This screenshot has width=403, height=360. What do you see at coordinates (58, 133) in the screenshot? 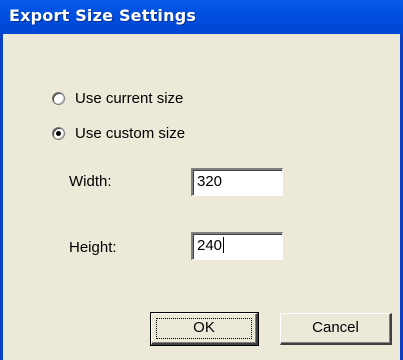
I see `use-custom-size-radio` at bounding box center [58, 133].